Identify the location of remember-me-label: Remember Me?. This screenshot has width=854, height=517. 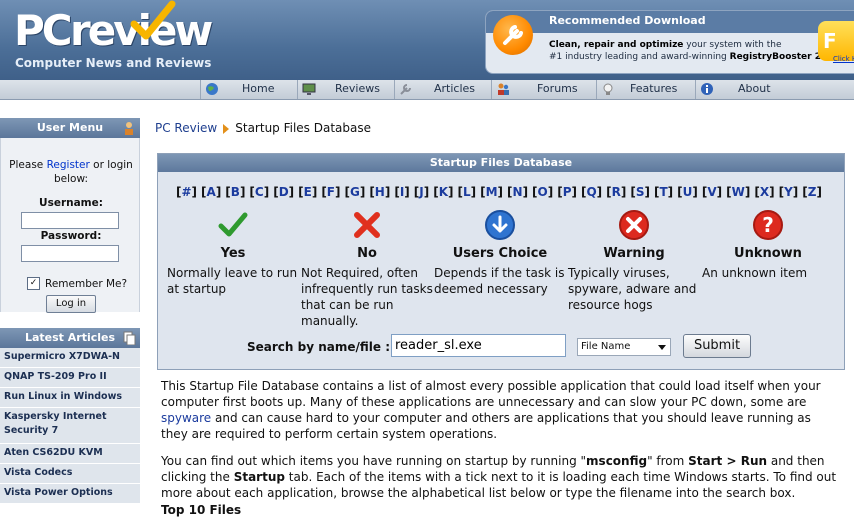
(86, 284).